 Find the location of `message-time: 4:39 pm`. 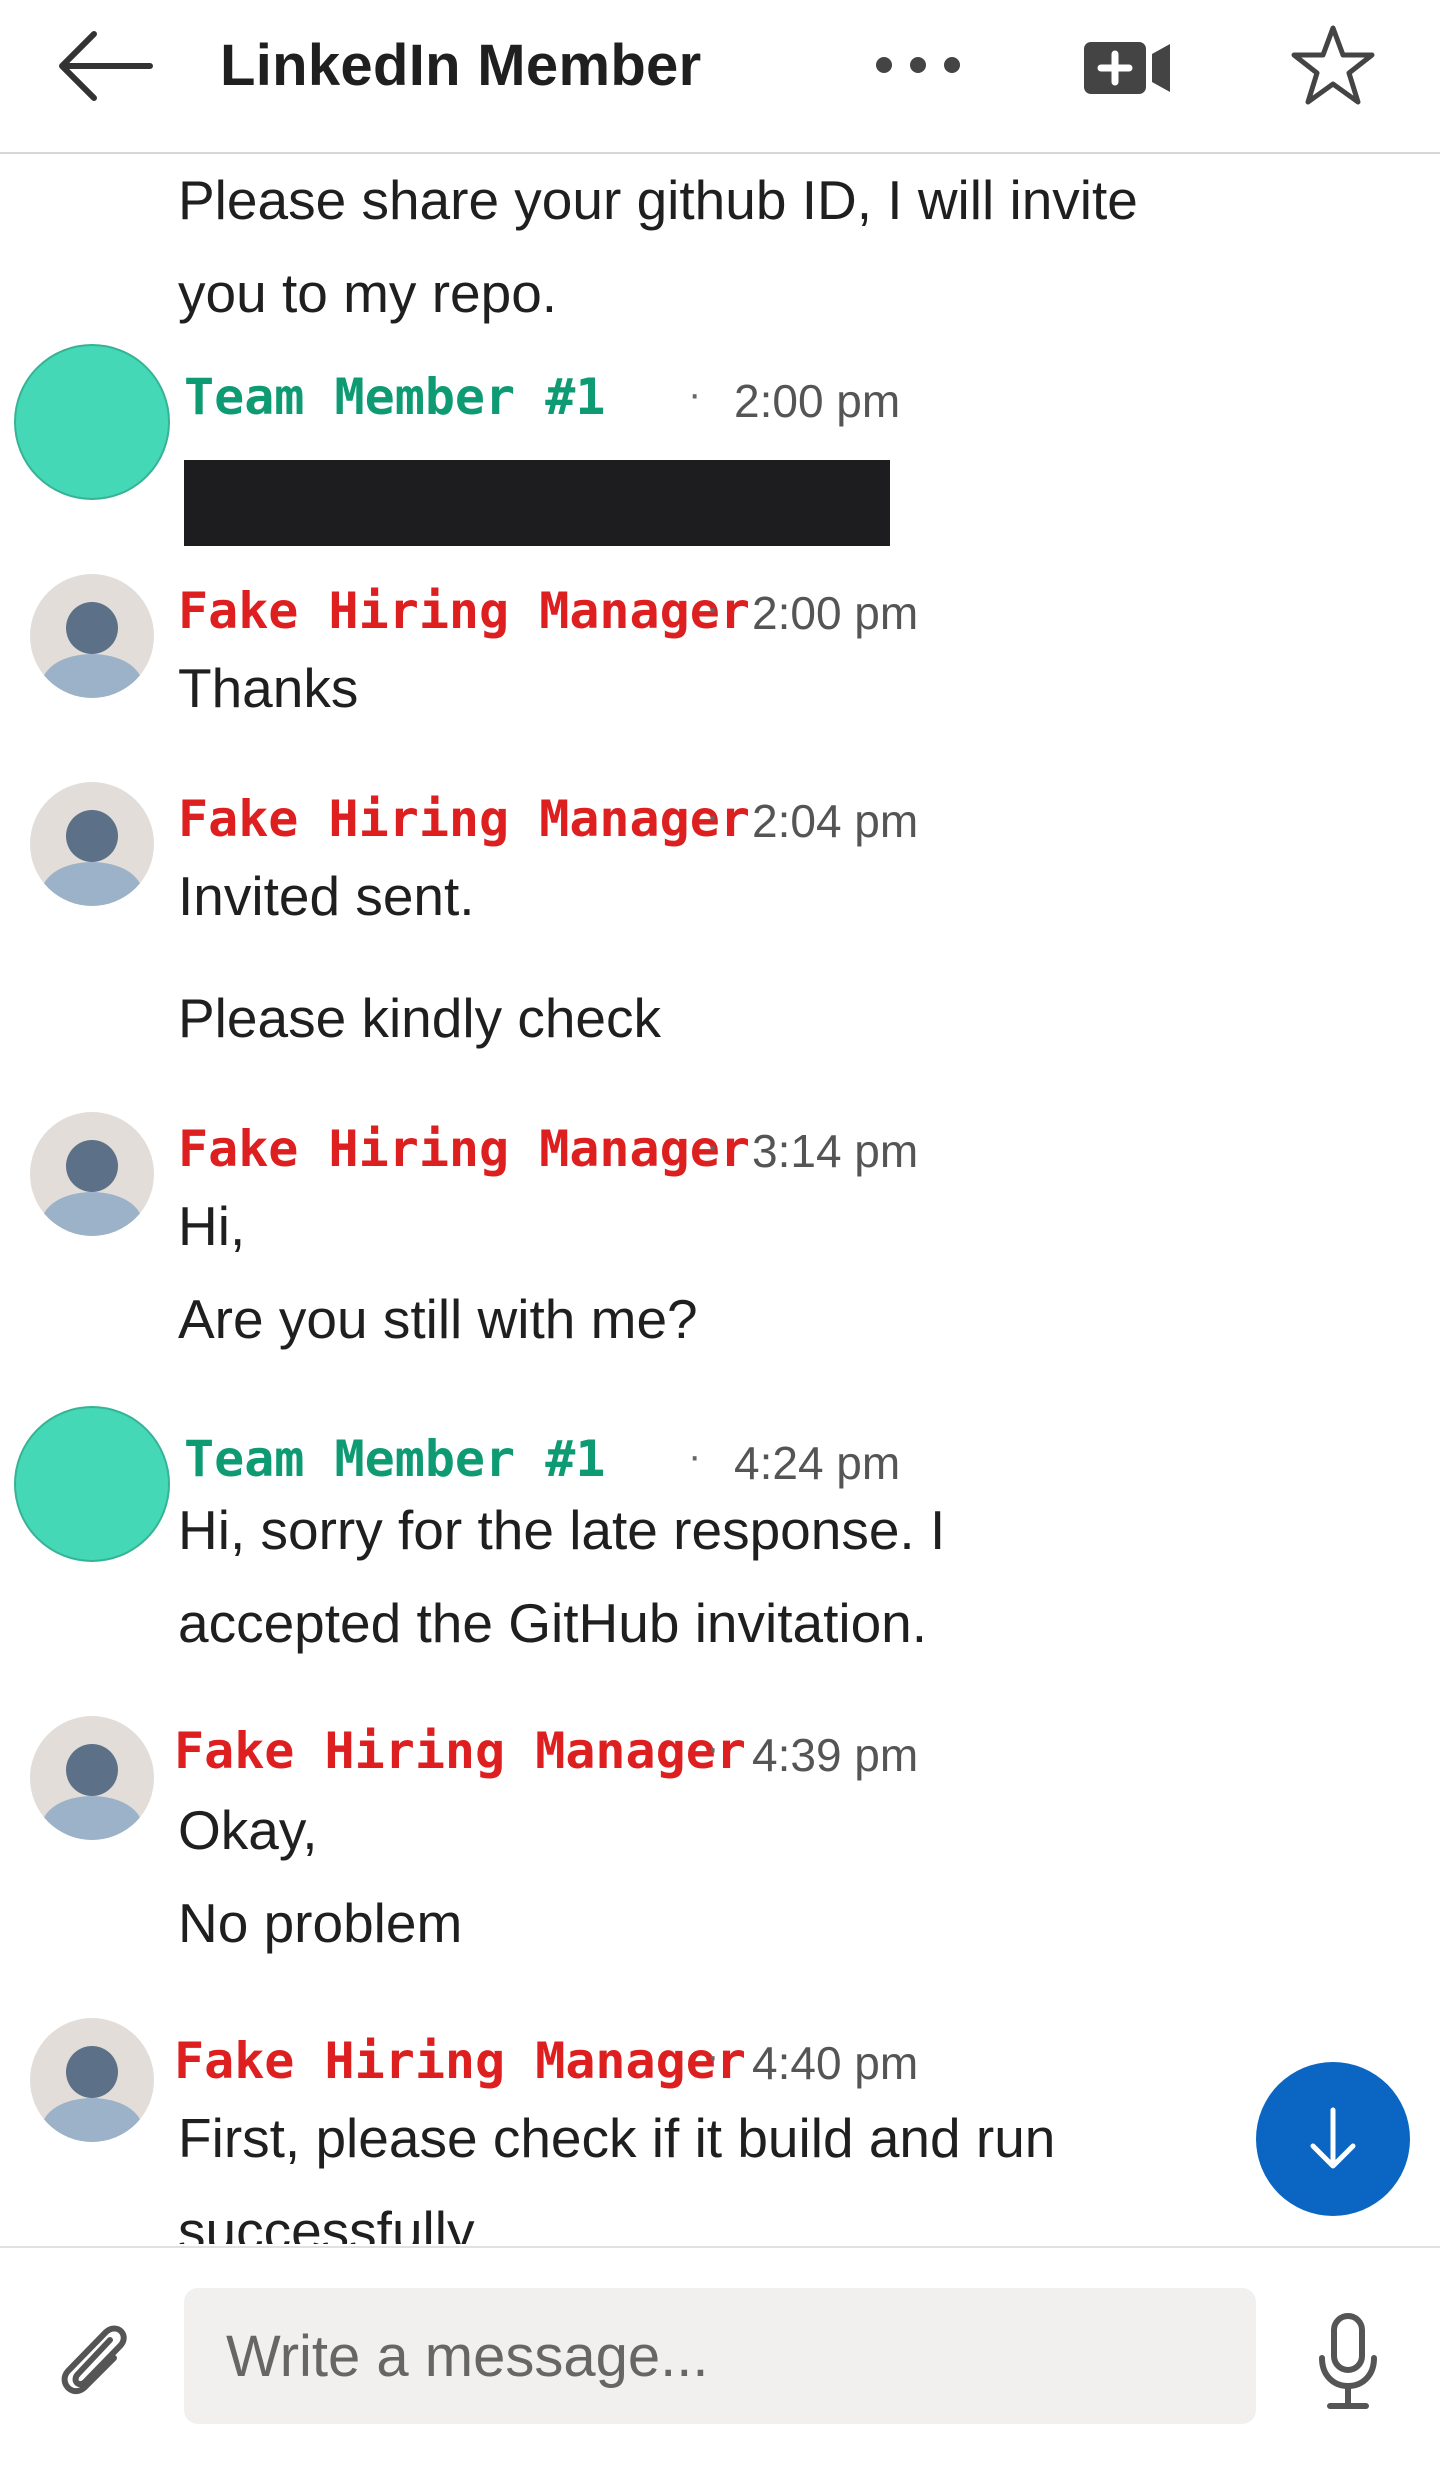

message-time: 4:39 pm is located at coordinates (835, 1755).